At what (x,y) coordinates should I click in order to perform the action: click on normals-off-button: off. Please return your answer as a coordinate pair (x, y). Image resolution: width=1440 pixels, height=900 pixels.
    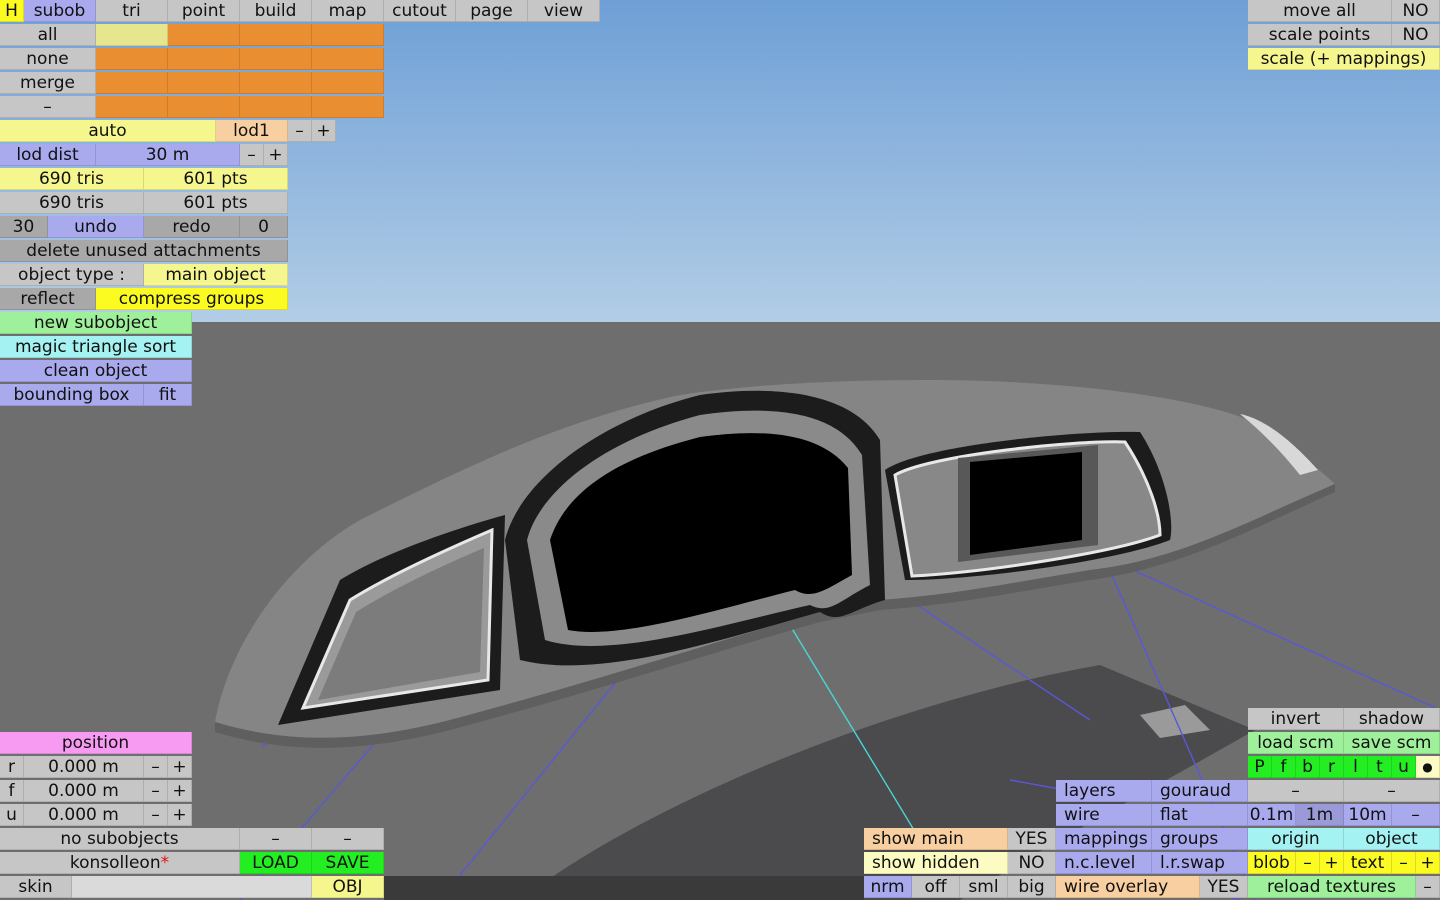
    Looking at the image, I should click on (936, 887).